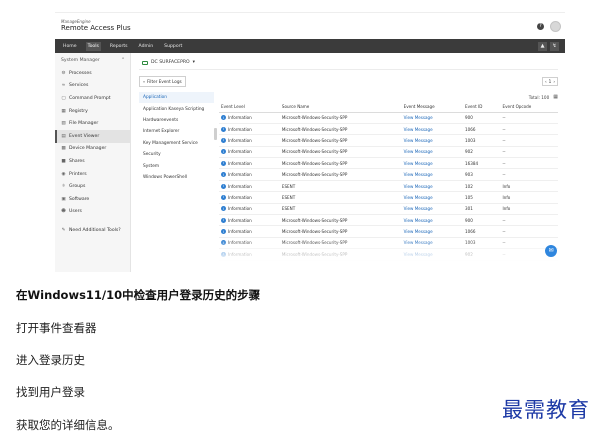  I want to click on sidebar-item-label: Need Additional Tools?, so click(95, 230).